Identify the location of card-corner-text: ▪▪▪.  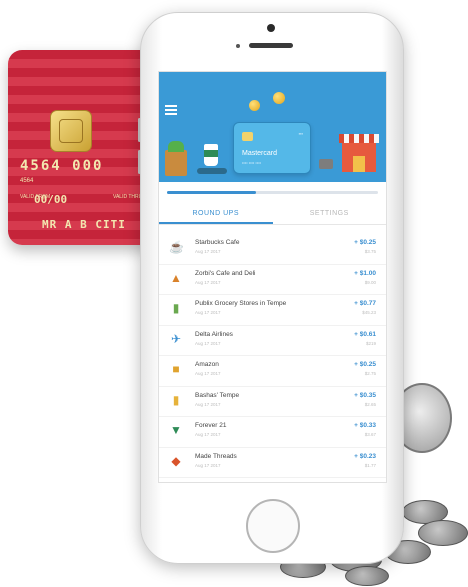
(300, 133).